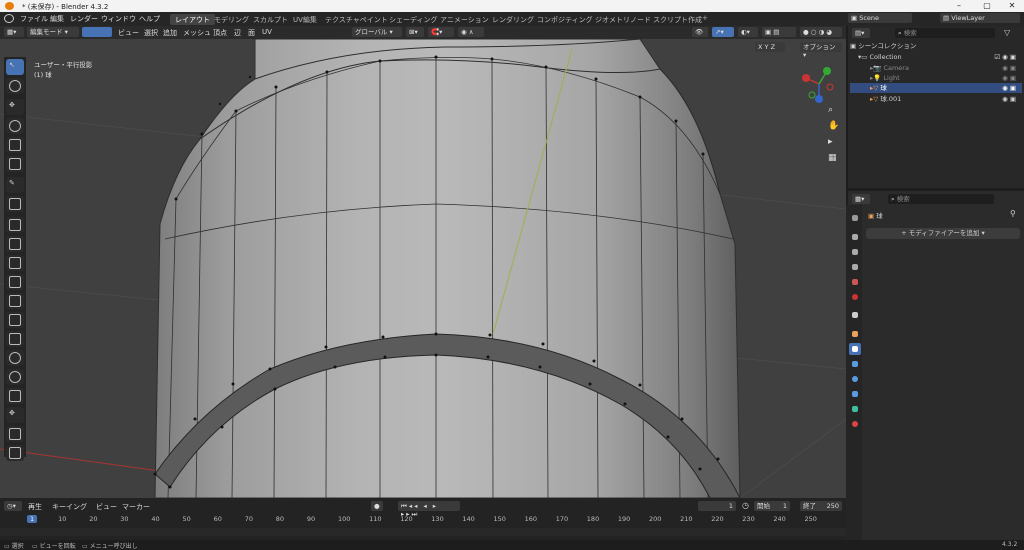  What do you see at coordinates (413, 19) in the screenshot?
I see `tab-shading: シェーディング` at bounding box center [413, 19].